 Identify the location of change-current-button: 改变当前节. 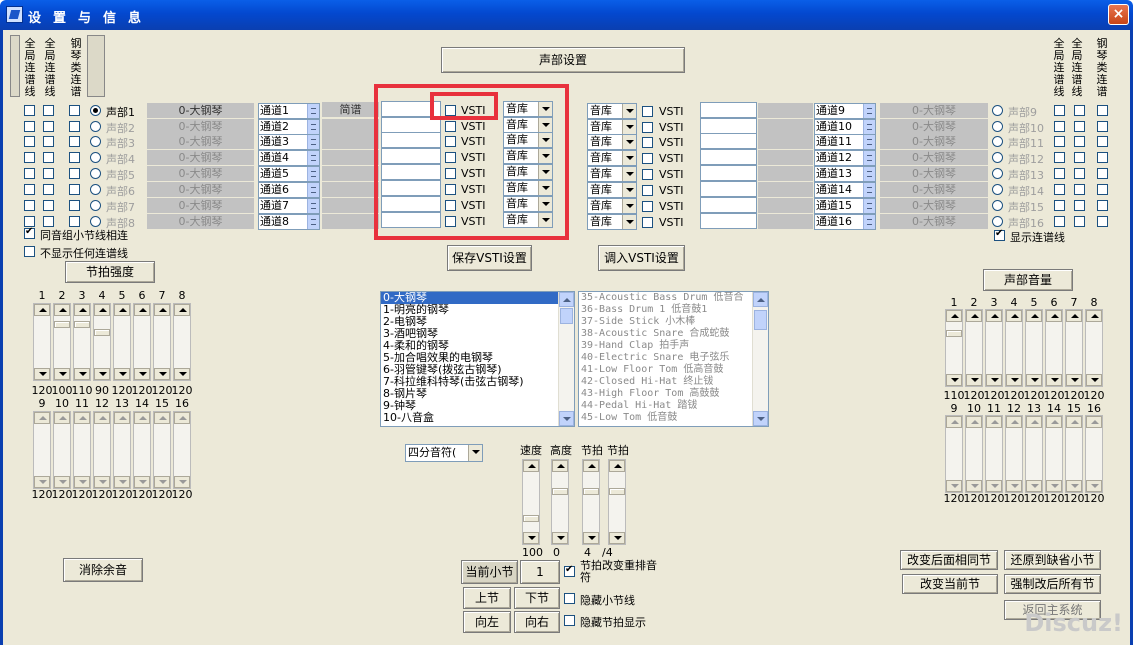
(950, 584).